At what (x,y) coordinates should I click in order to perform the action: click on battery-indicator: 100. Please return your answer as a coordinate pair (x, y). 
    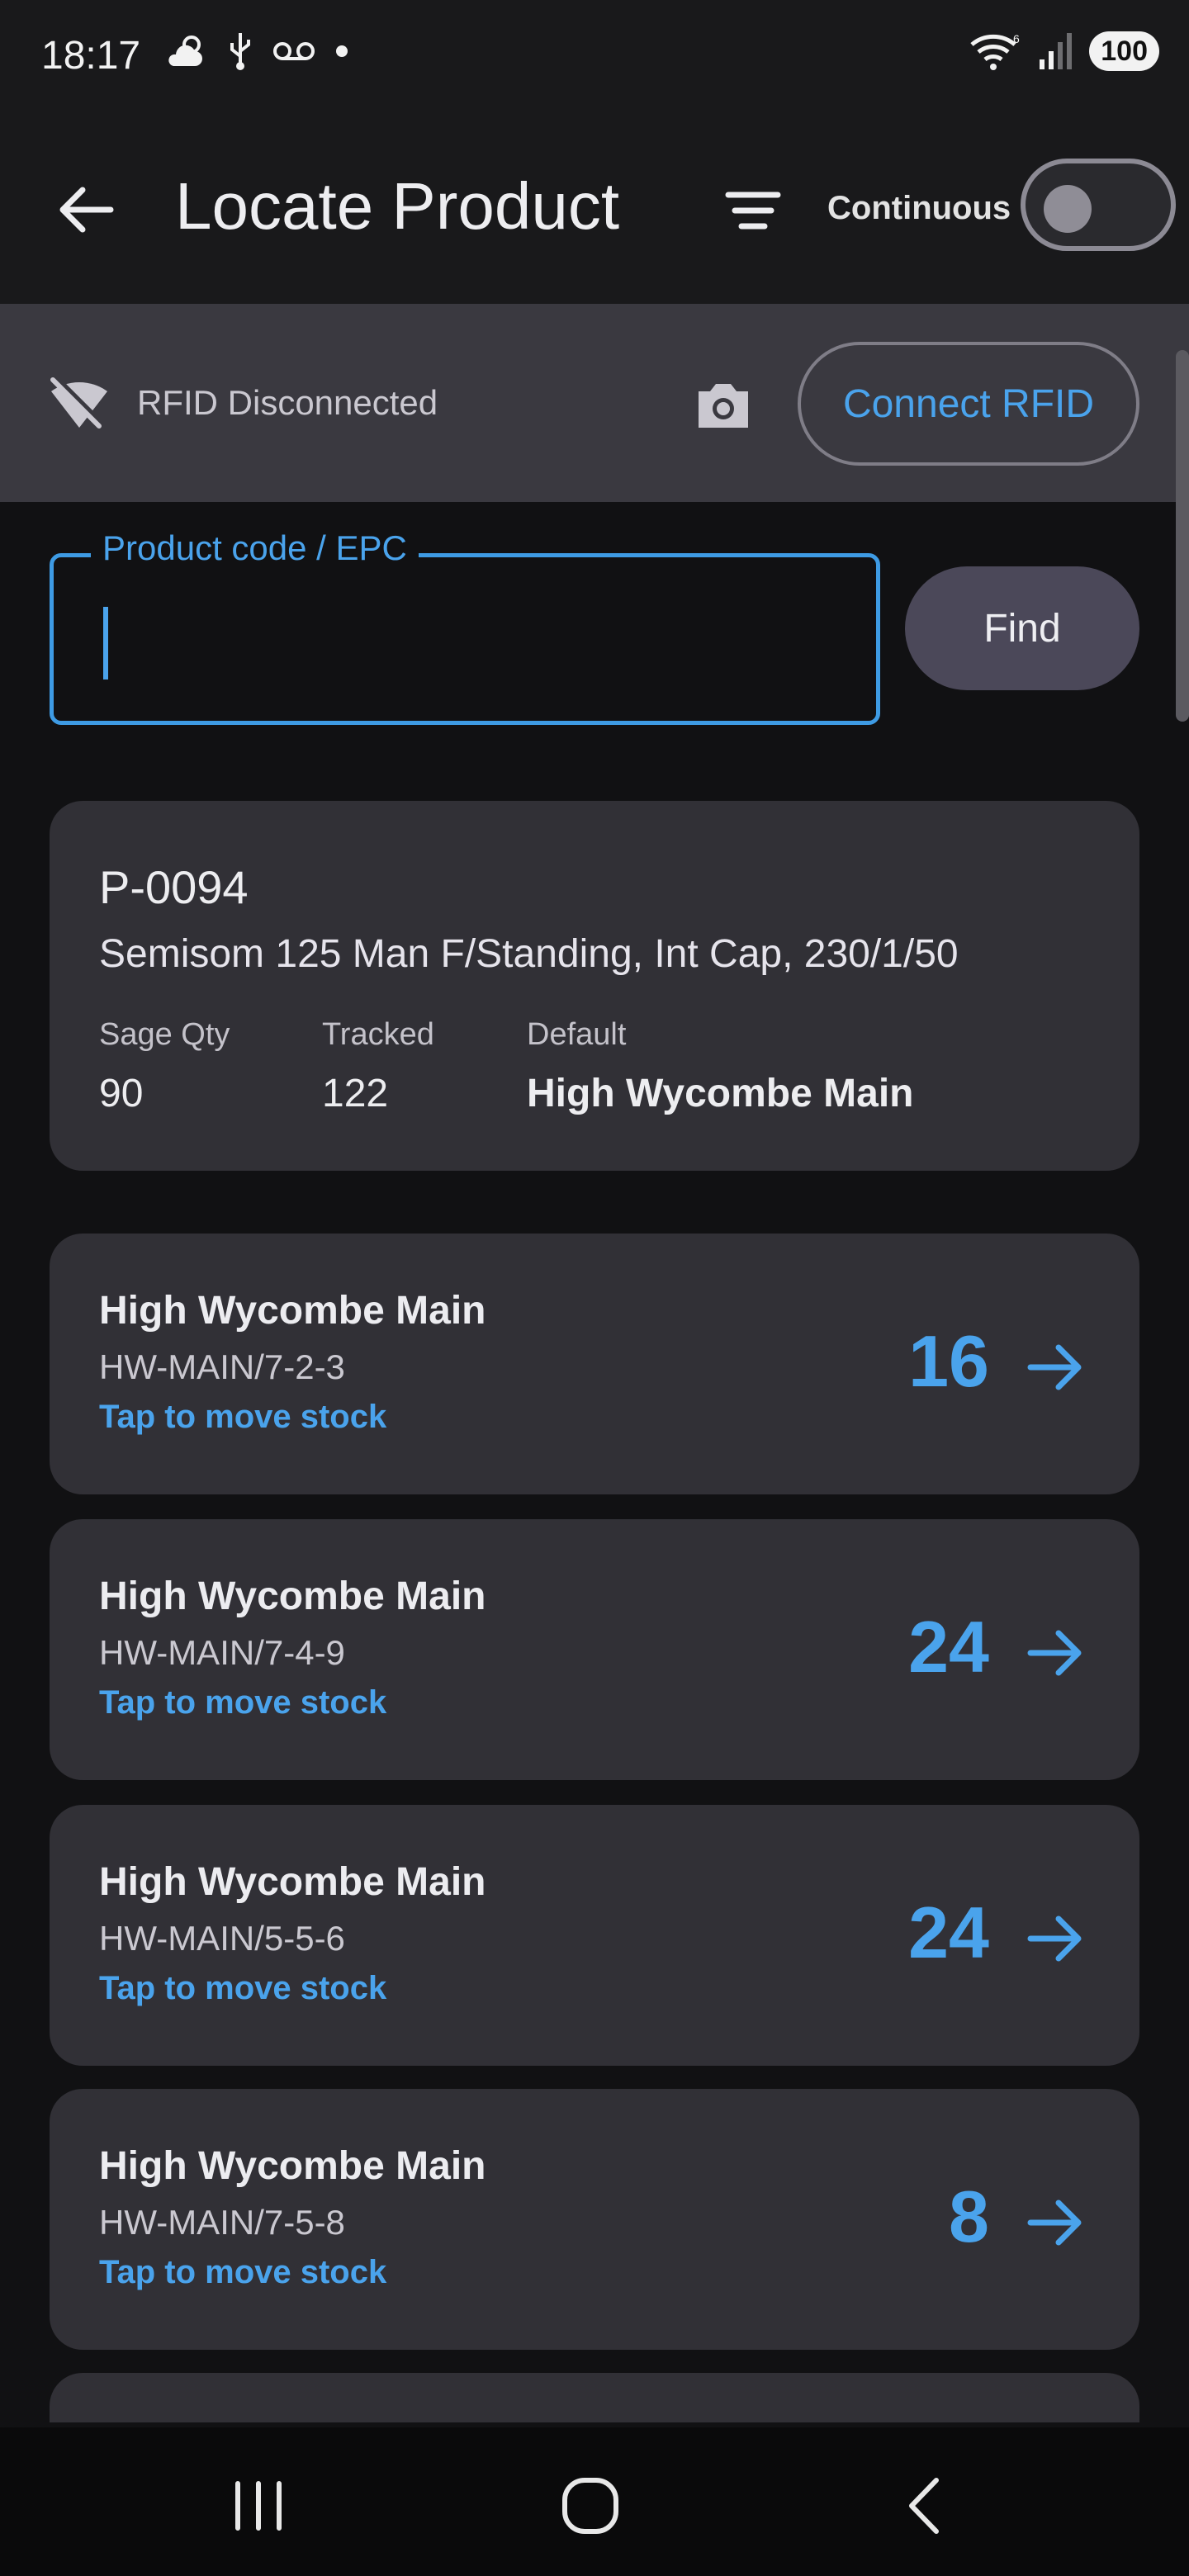
    Looking at the image, I should click on (1124, 51).